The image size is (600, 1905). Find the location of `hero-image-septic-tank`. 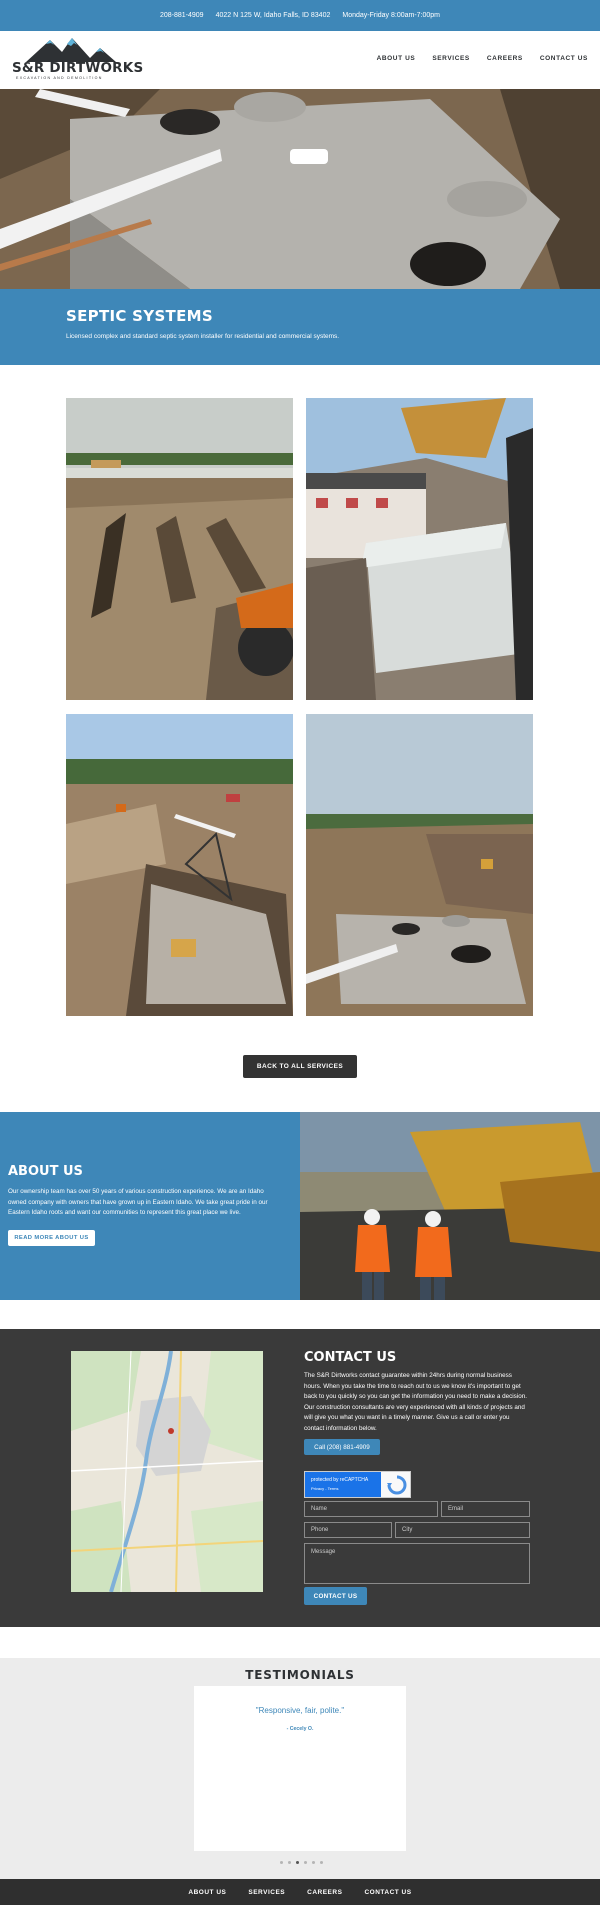

hero-image-septic-tank is located at coordinates (300, 189).